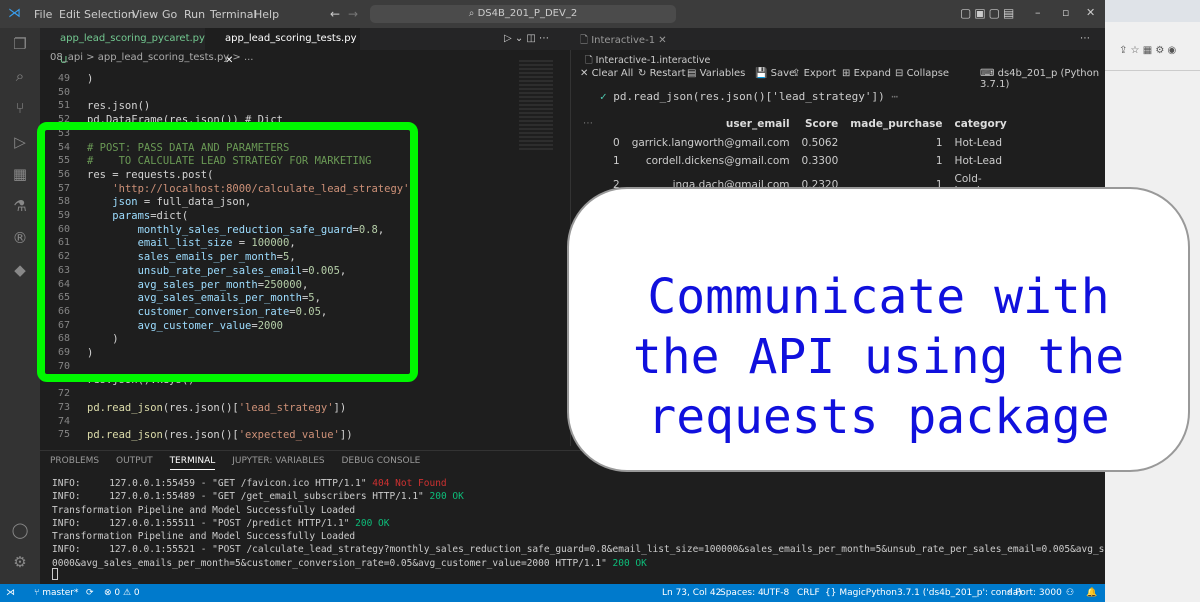  I want to click on menu-go: Go, so click(169, 14).